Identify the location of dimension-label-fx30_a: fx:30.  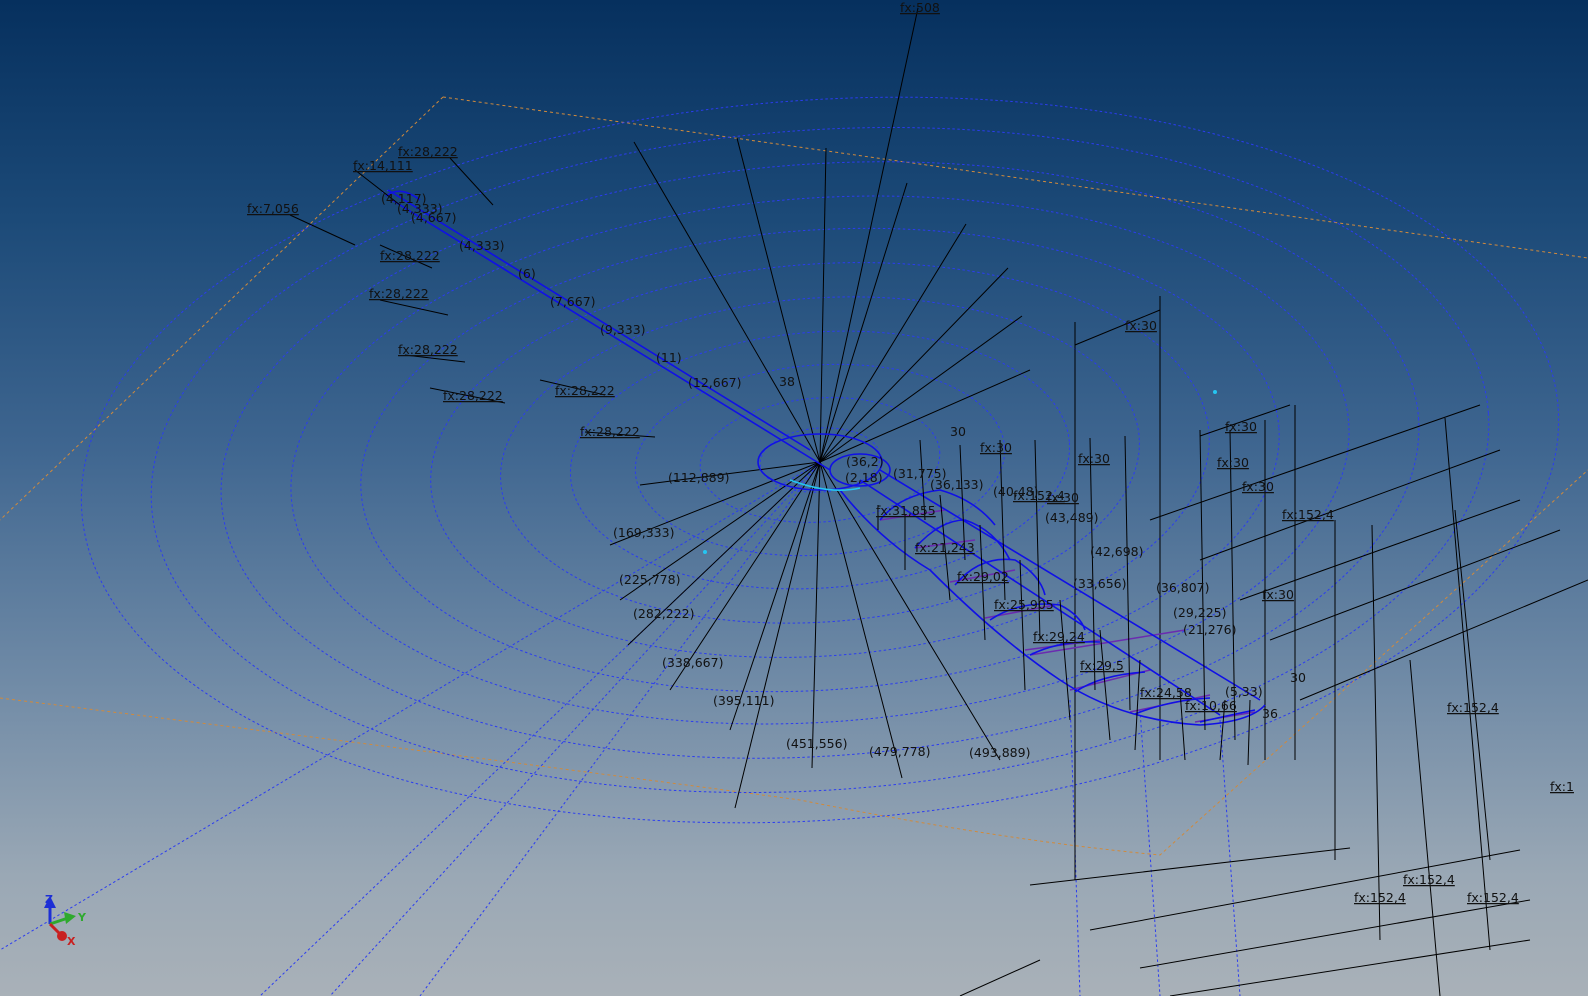
(1141, 325).